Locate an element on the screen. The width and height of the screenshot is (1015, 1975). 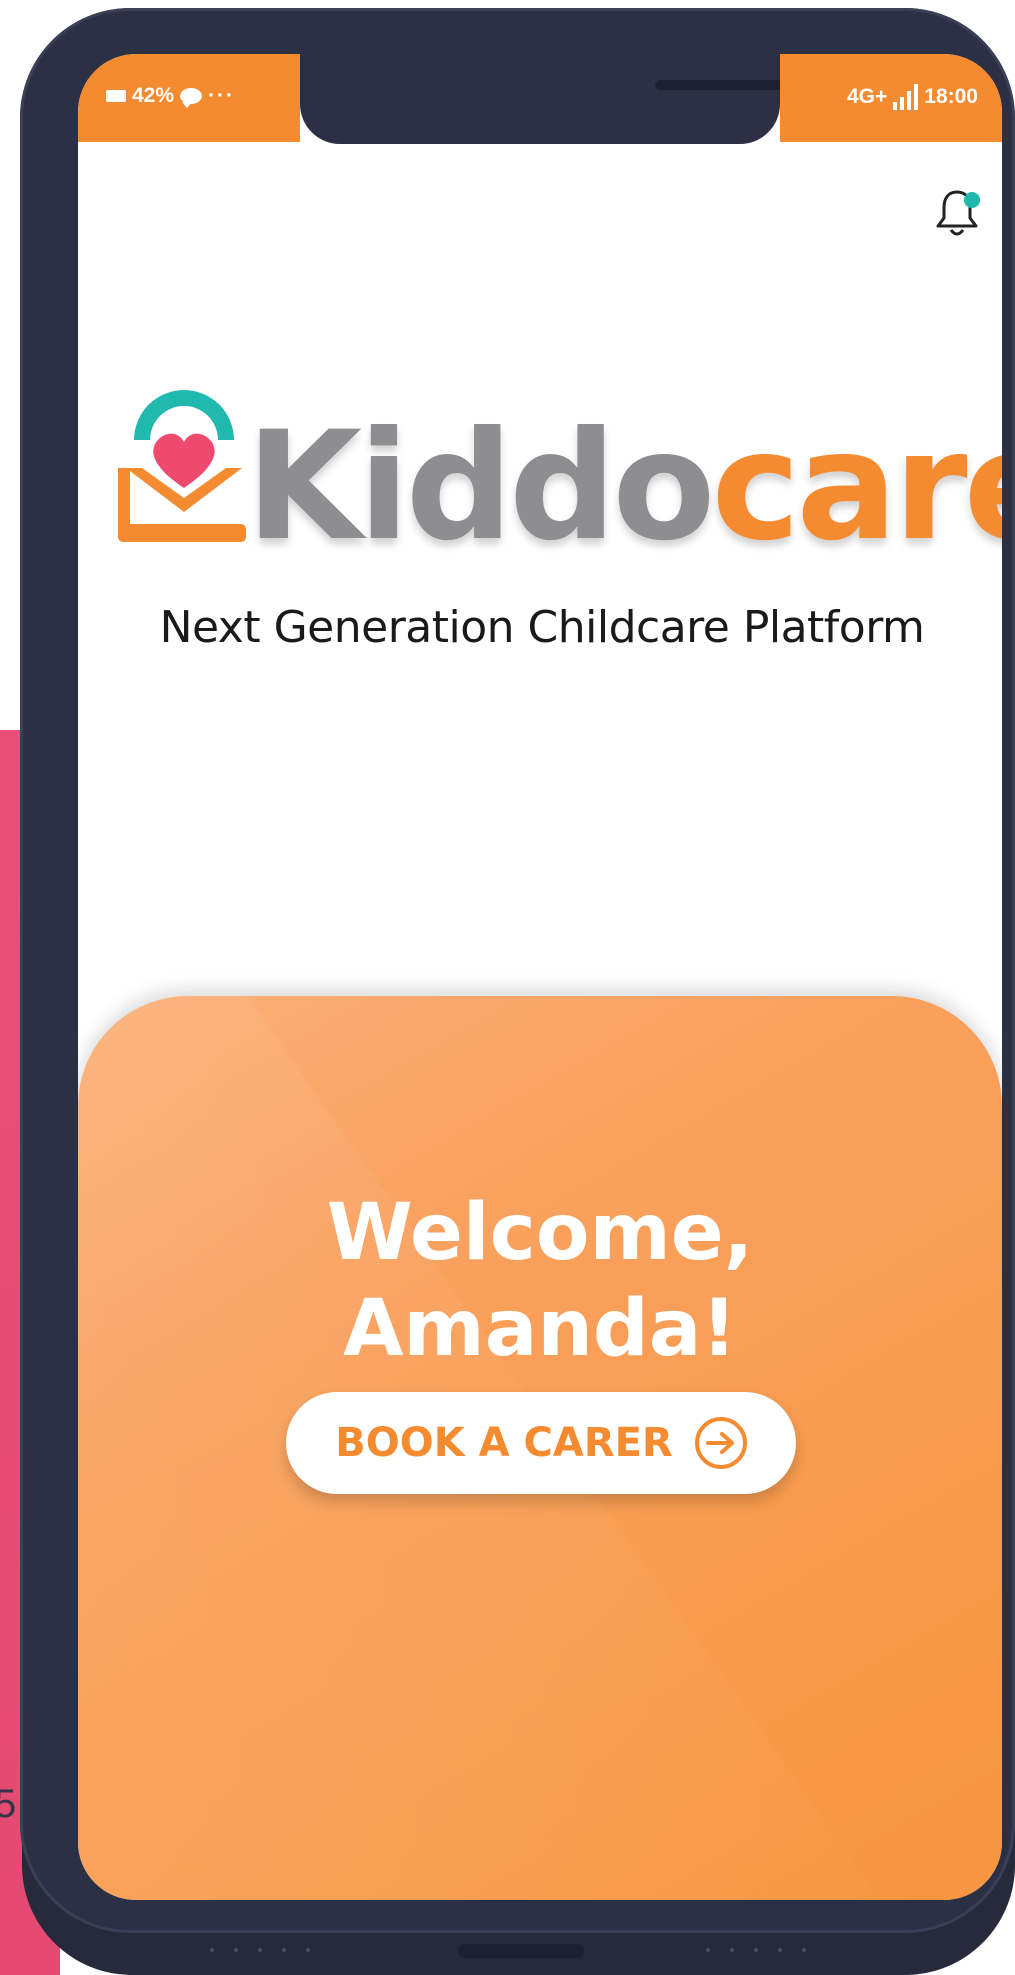
status-bar-left: 42% ··· is located at coordinates (189, 98).